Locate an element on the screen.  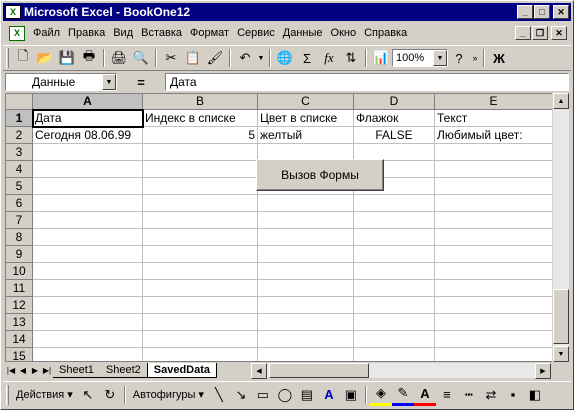
clipart-icon: ▣ is located at coordinates (351, 395).